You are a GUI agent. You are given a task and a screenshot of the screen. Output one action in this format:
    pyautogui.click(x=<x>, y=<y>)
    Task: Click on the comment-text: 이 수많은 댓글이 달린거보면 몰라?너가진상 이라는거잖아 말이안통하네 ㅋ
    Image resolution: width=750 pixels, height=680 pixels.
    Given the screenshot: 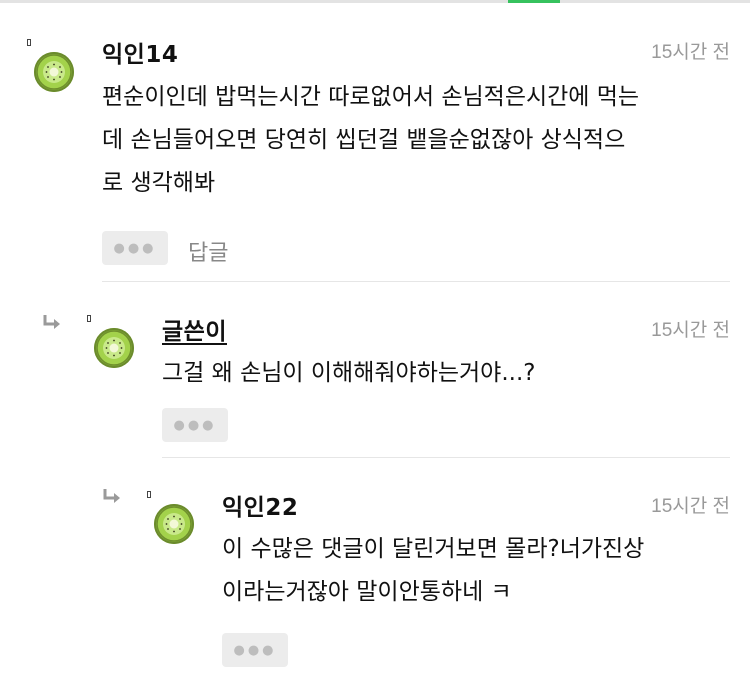 What is the action you would take?
    pyautogui.click(x=477, y=571)
    